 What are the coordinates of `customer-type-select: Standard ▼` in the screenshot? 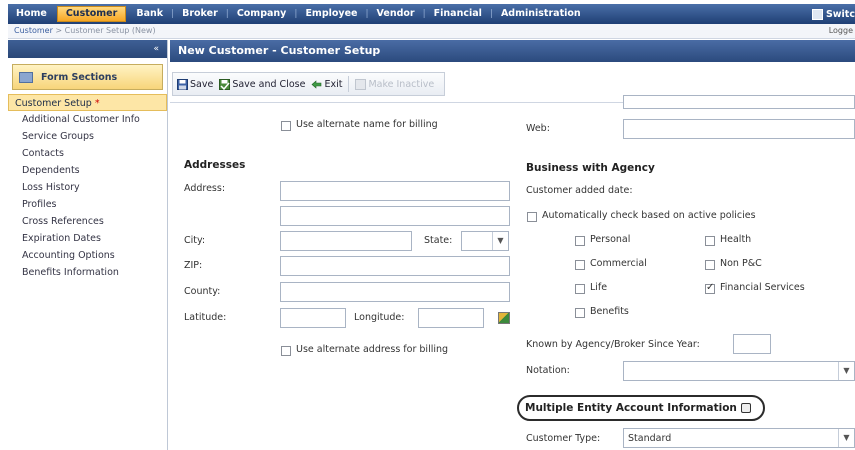 It's located at (739, 438).